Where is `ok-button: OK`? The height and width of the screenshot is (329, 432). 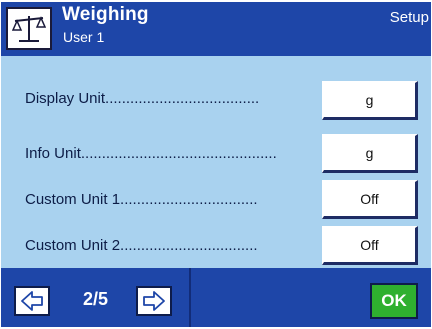
ok-button: OK is located at coordinates (394, 301).